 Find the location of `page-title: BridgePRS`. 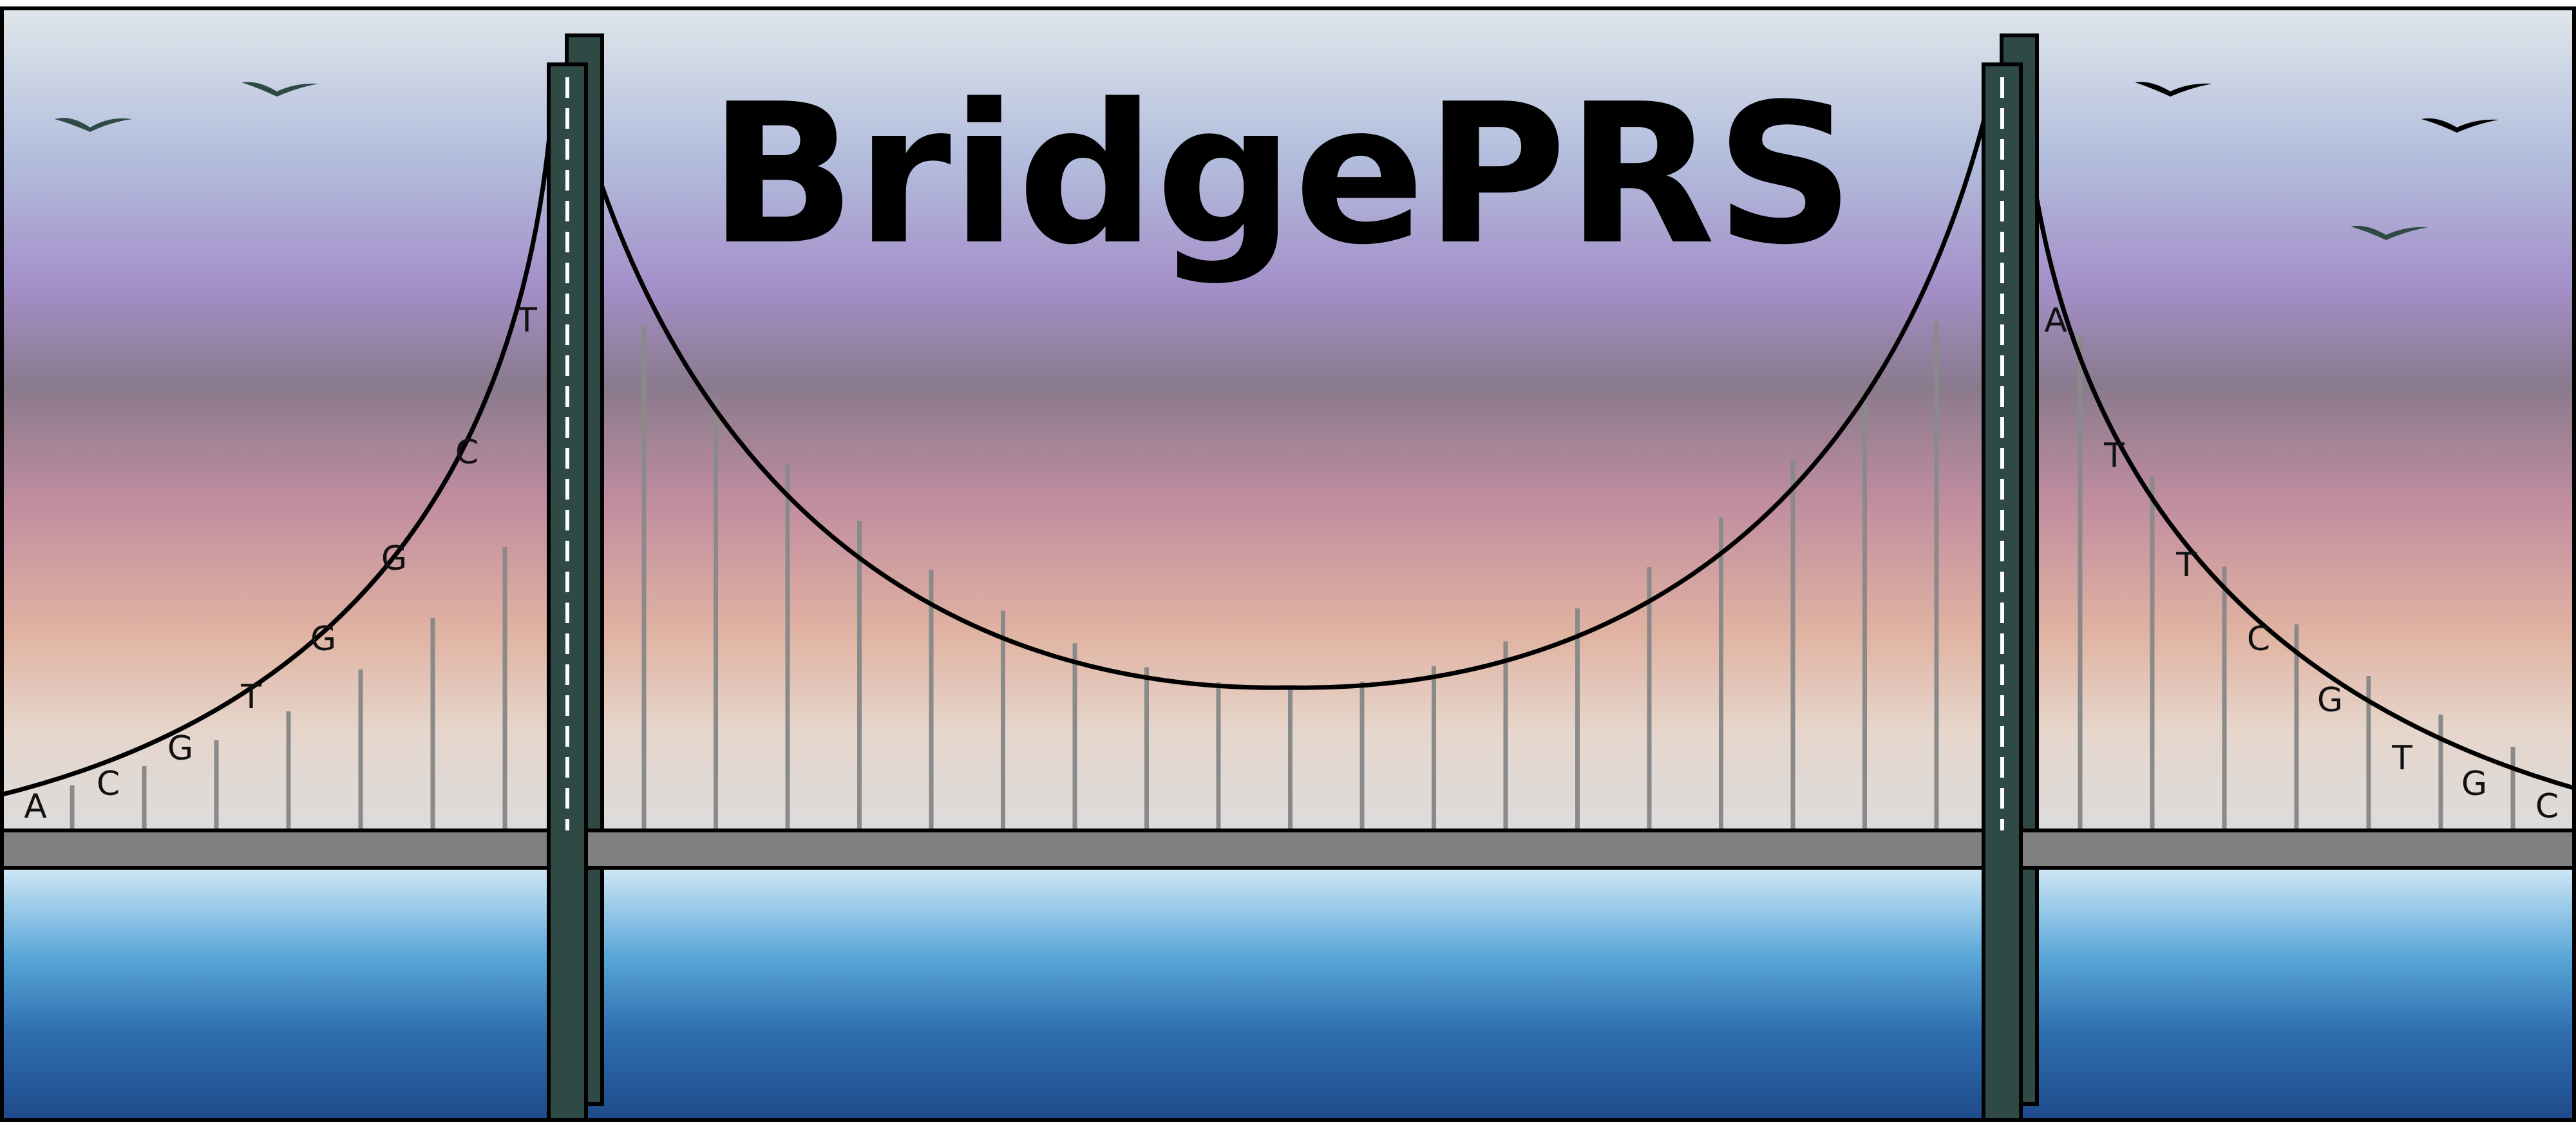

page-title: BridgePRS is located at coordinates (1281, 174).